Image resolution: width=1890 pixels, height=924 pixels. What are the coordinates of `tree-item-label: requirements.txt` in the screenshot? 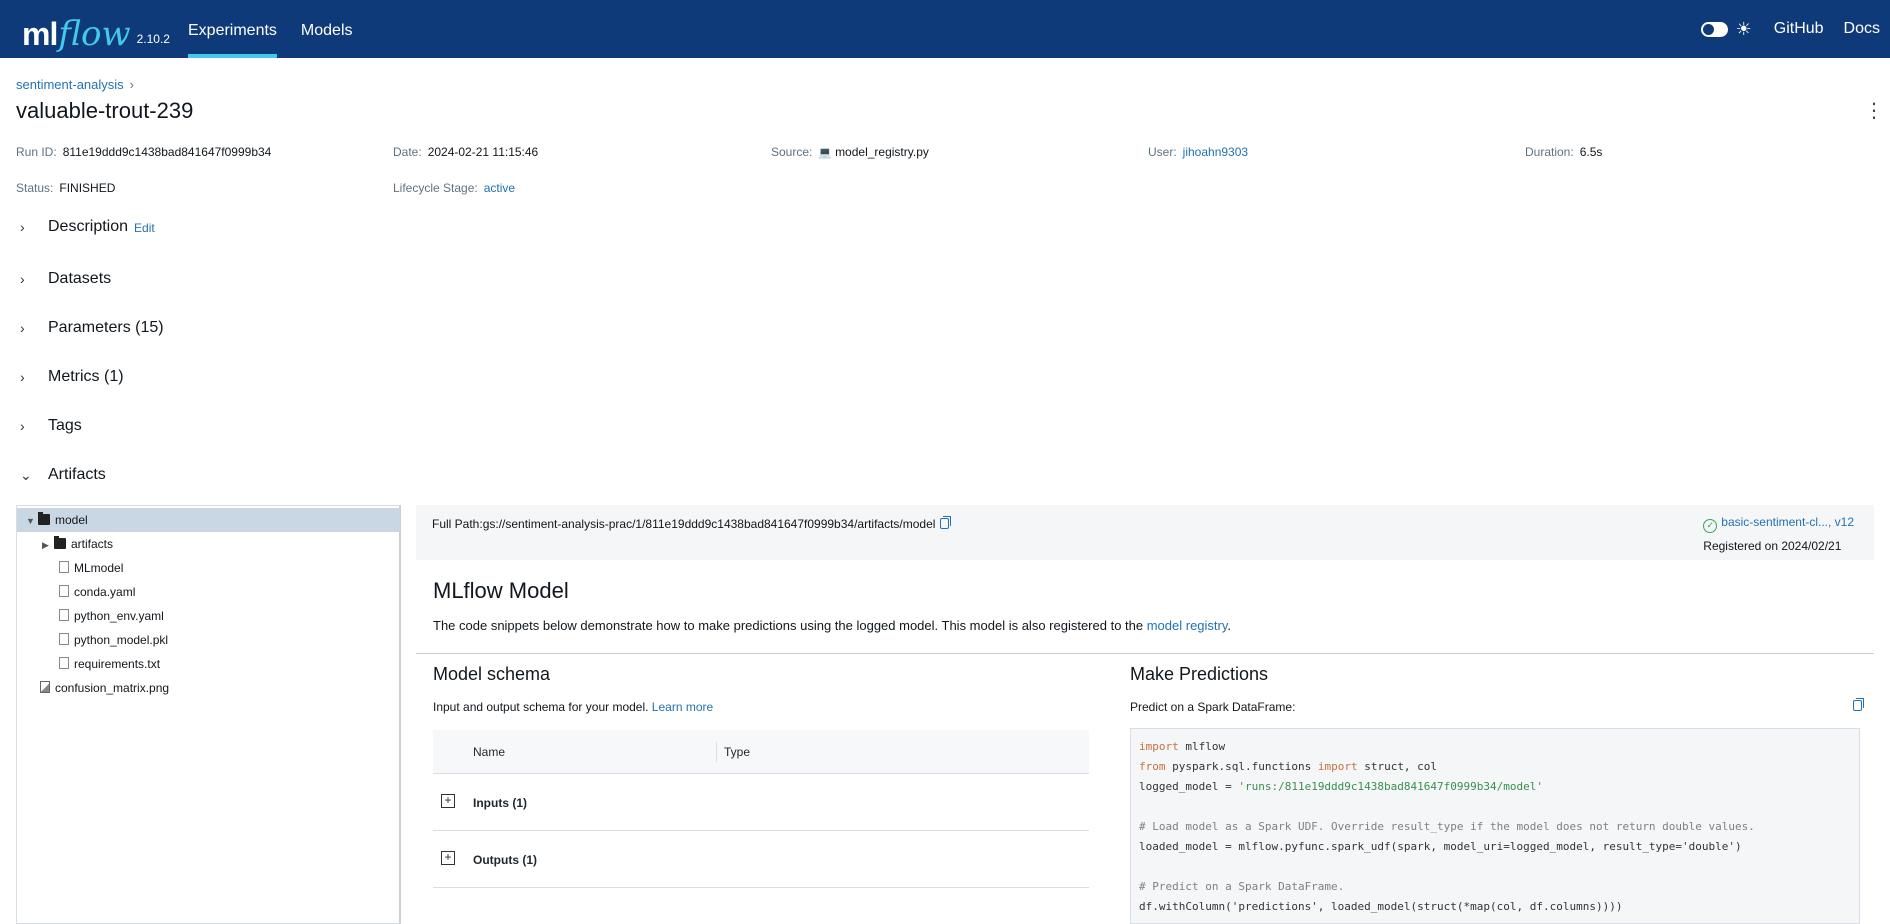 It's located at (117, 664).